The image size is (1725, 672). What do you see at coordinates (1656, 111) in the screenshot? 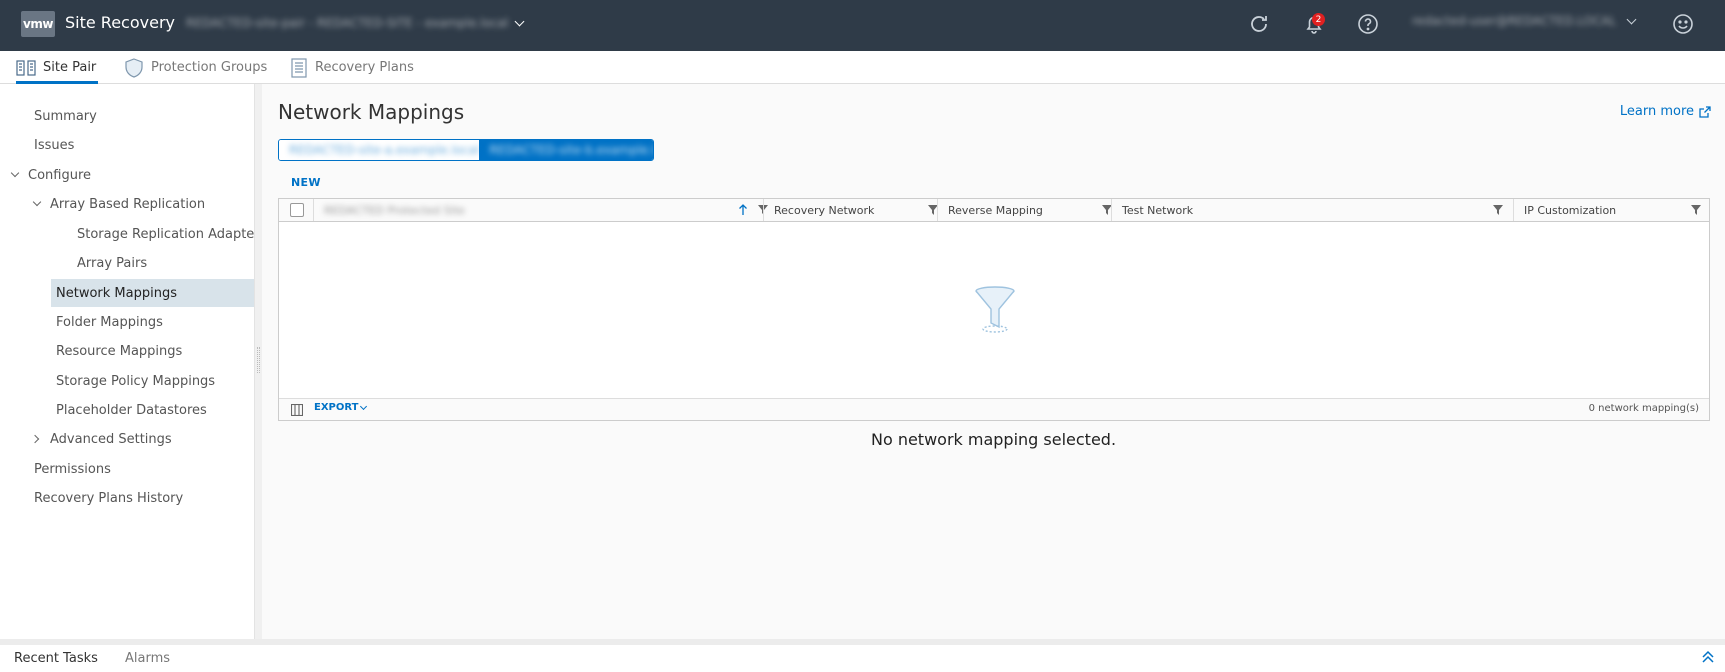
I see `learn-more-label: Learn more` at bounding box center [1656, 111].